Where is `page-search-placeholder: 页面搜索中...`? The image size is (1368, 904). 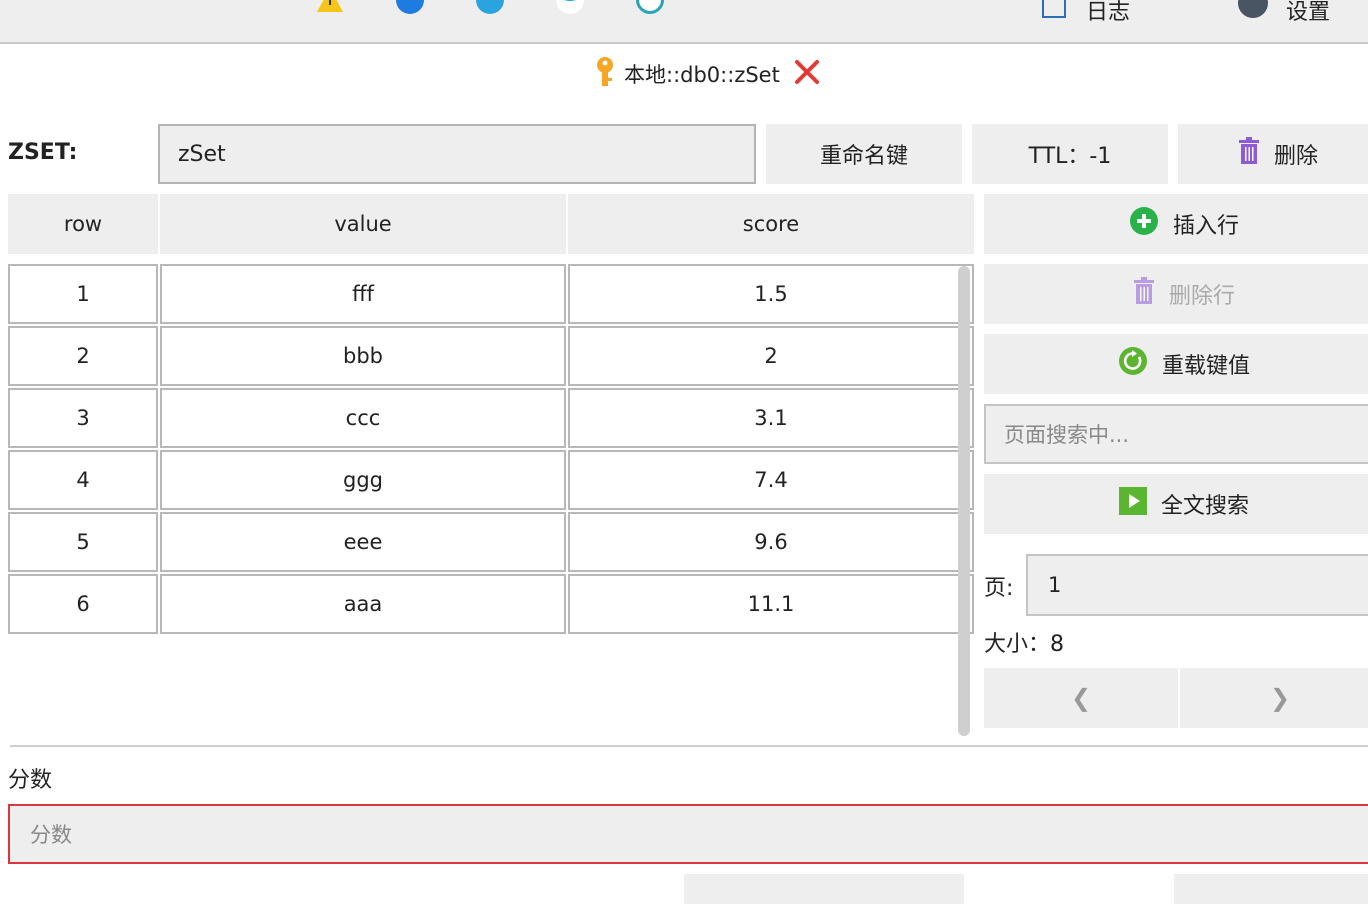
page-search-placeholder: 页面搜索中... is located at coordinates (1067, 435).